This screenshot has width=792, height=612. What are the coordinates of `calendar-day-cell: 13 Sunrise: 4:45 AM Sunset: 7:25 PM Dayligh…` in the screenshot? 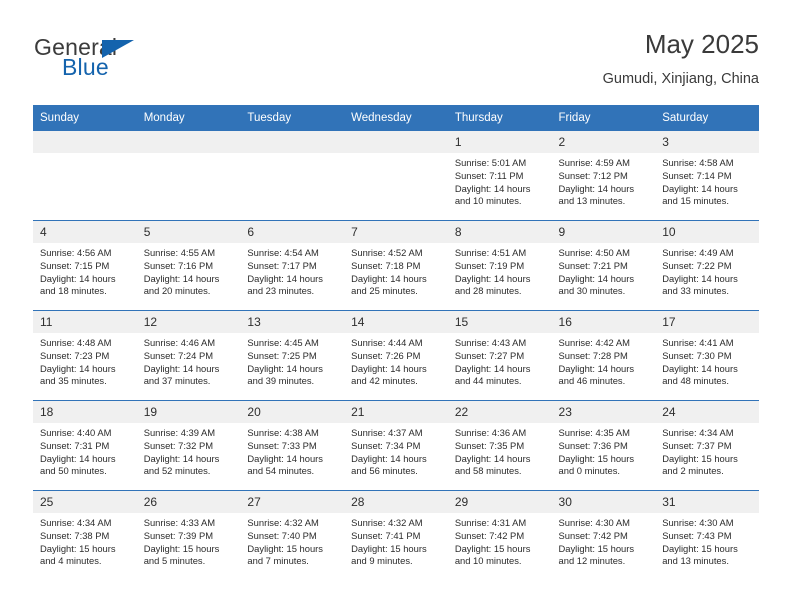 It's located at (292, 355).